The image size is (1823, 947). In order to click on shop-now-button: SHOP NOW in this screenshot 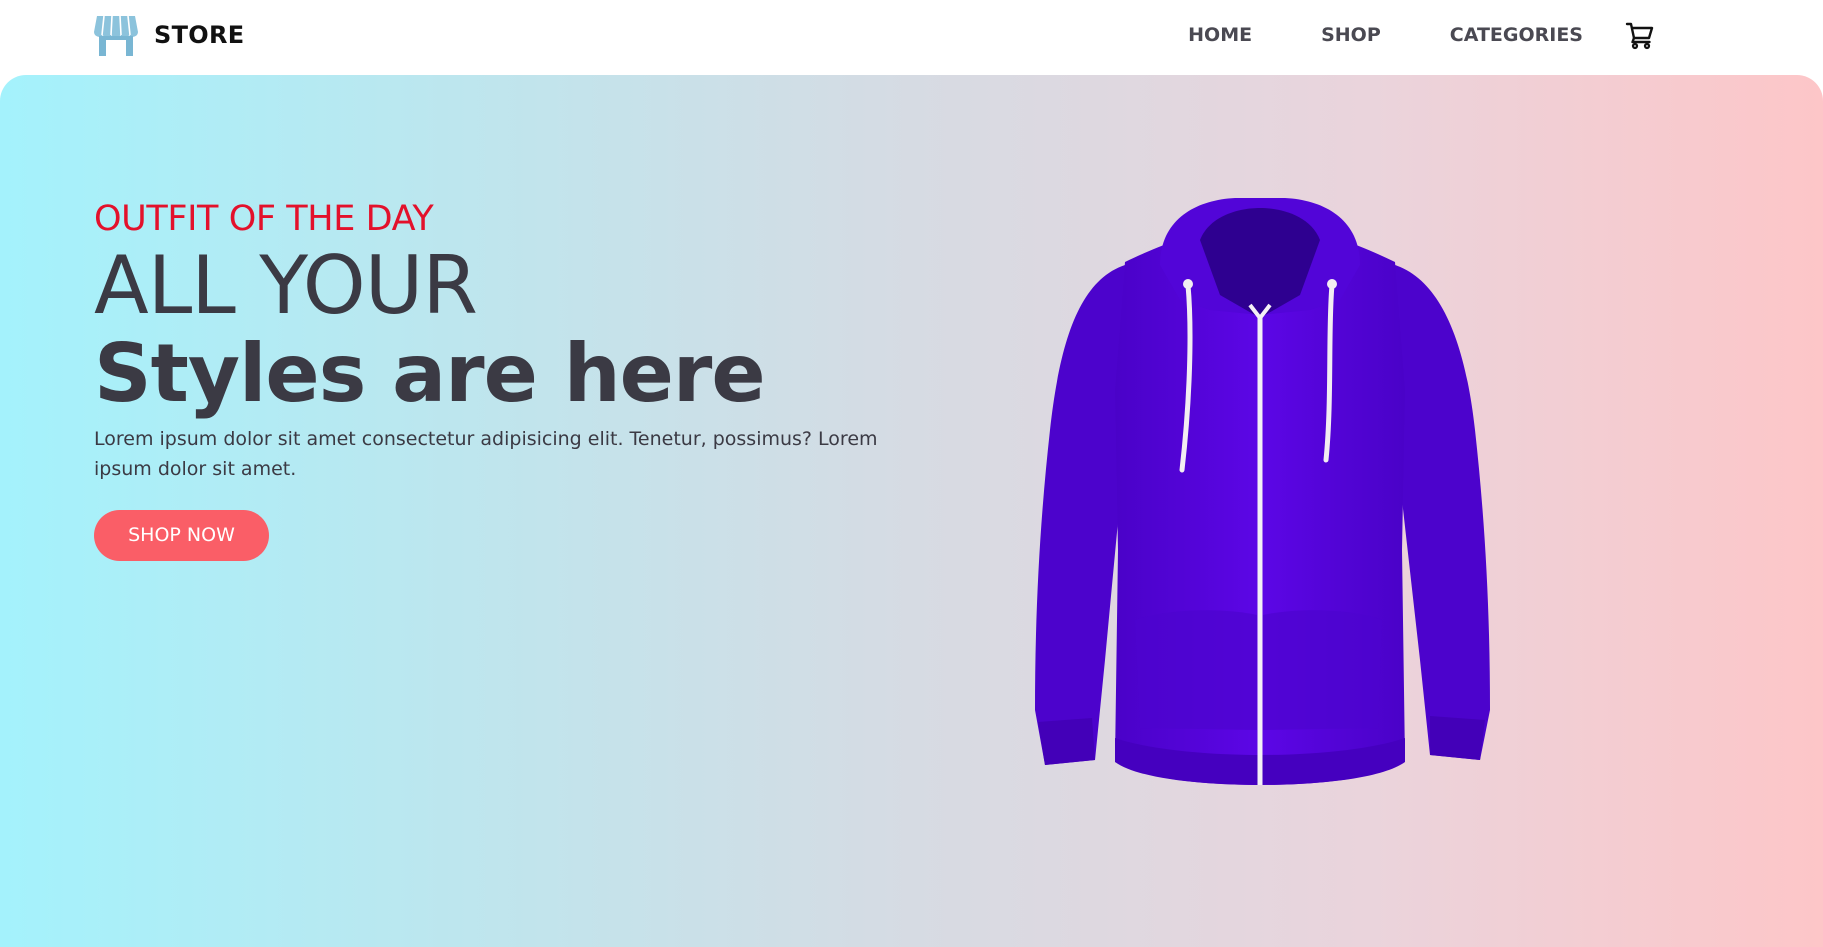, I will do `click(181, 535)`.